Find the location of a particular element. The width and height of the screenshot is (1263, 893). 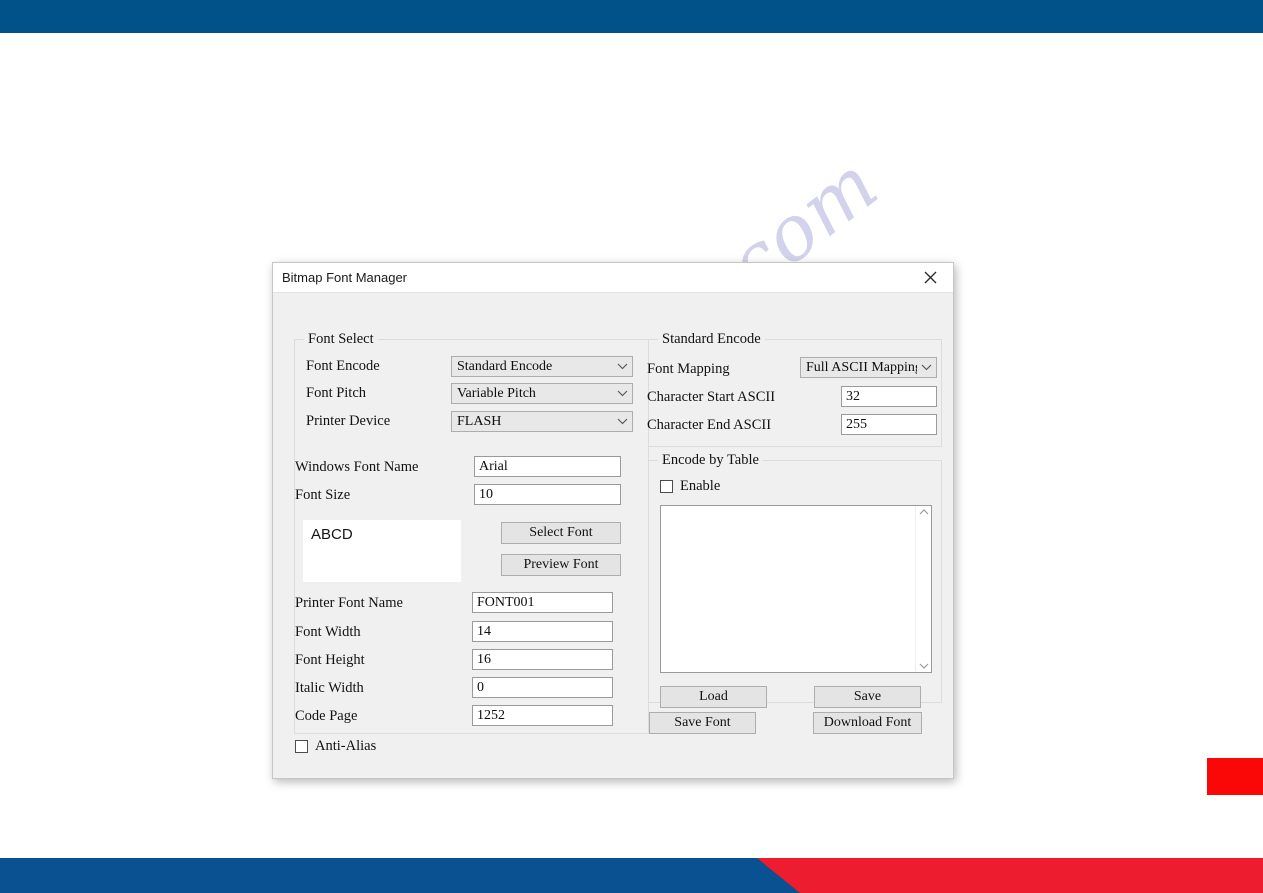

anti-alias-checkbox is located at coordinates (301, 746).